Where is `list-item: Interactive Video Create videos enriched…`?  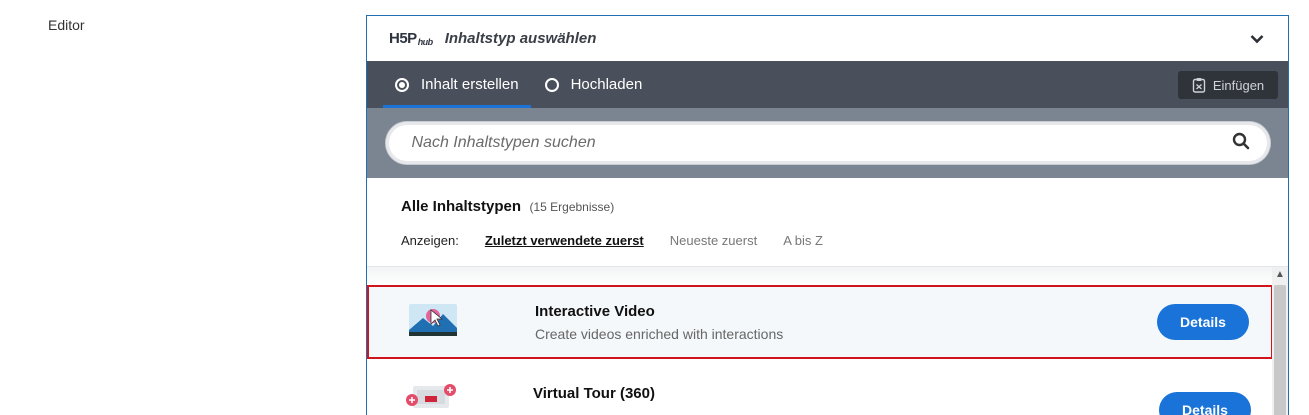
list-item: Interactive Video Create videos enriched… is located at coordinates (820, 322).